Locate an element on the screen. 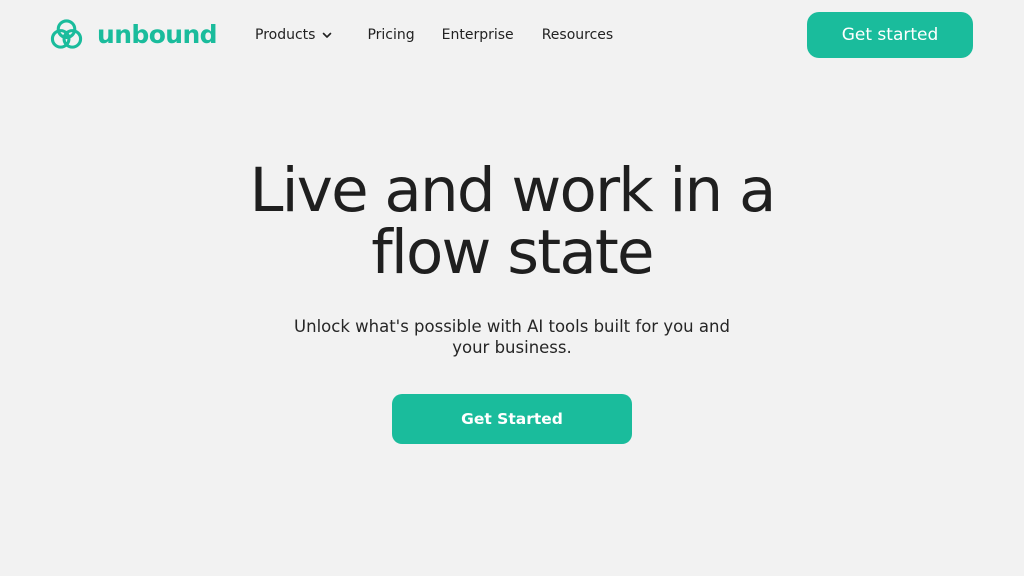  brand-logo: unbound is located at coordinates (134, 34).